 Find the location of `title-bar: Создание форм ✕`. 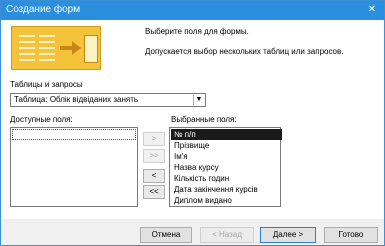

title-bar: Создание форм ✕ is located at coordinates (192, 10).